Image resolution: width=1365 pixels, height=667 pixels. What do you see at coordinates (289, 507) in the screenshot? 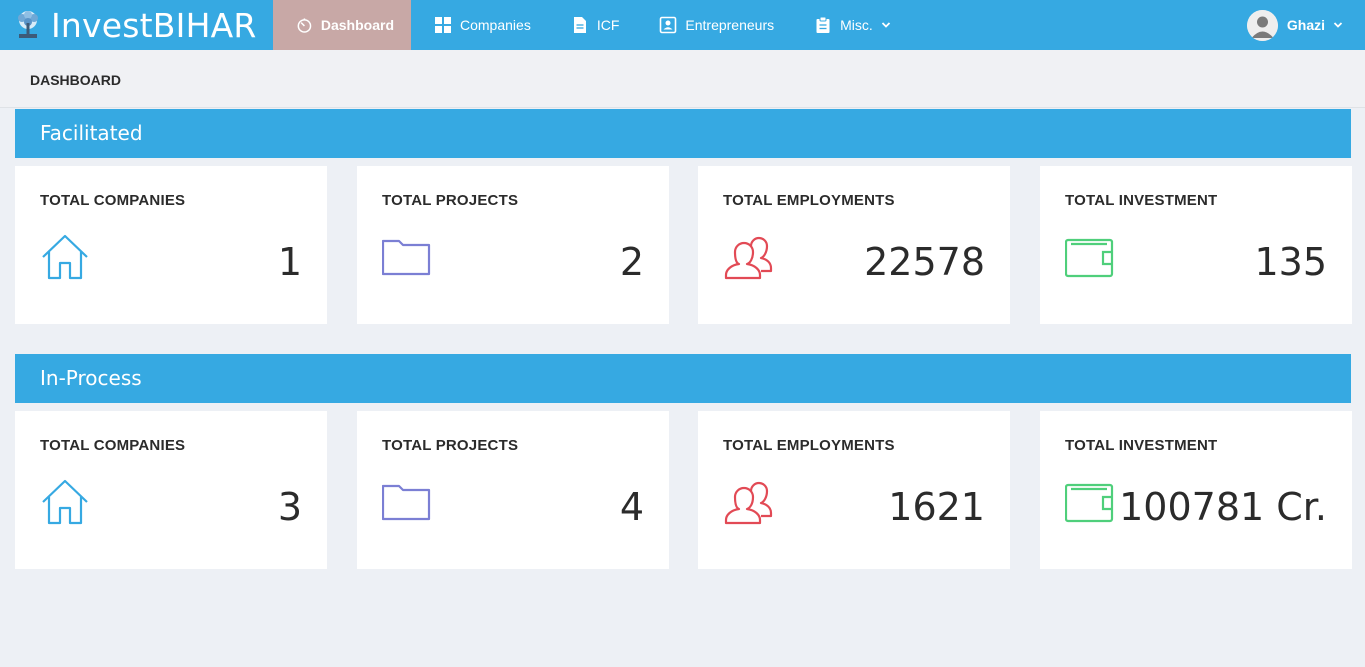
I see `card-value: 3` at bounding box center [289, 507].